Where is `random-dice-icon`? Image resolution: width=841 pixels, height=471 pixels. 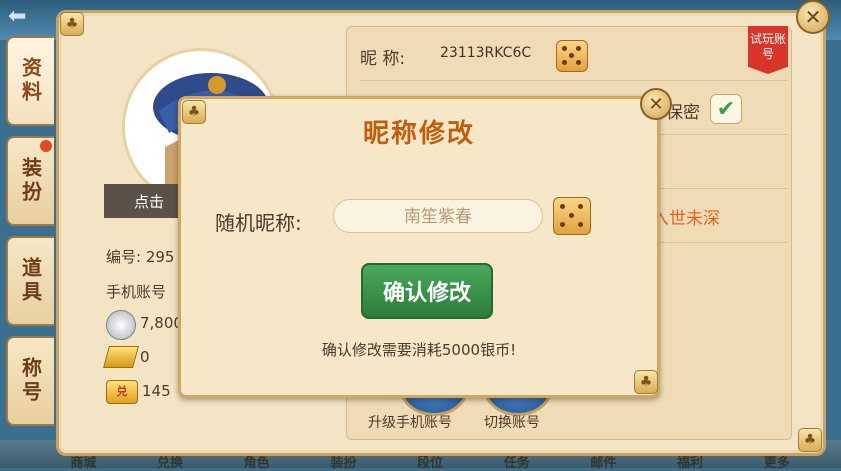 random-dice-icon is located at coordinates (572, 216).